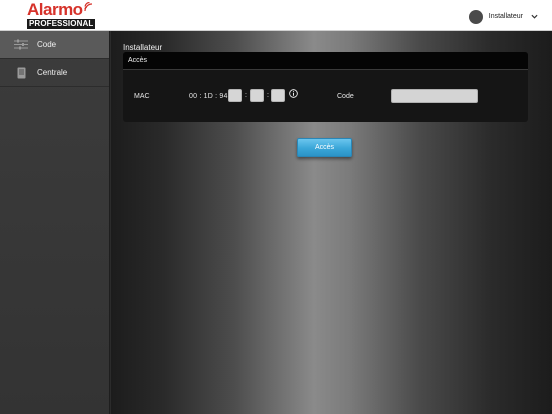 The image size is (552, 414). What do you see at coordinates (47, 44) in the screenshot?
I see `sidebar-item-label: Code` at bounding box center [47, 44].